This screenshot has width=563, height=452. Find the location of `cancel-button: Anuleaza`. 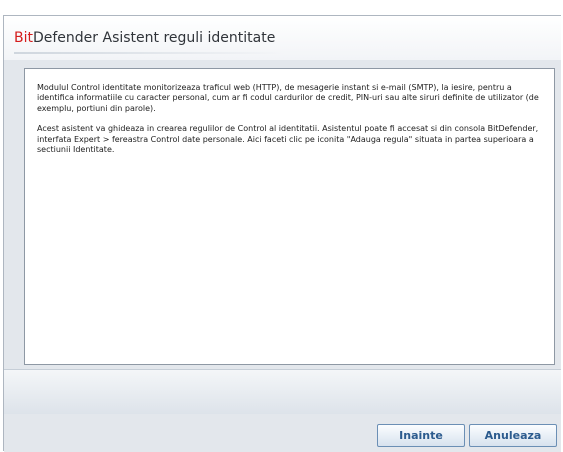

cancel-button: Anuleaza is located at coordinates (513, 435).